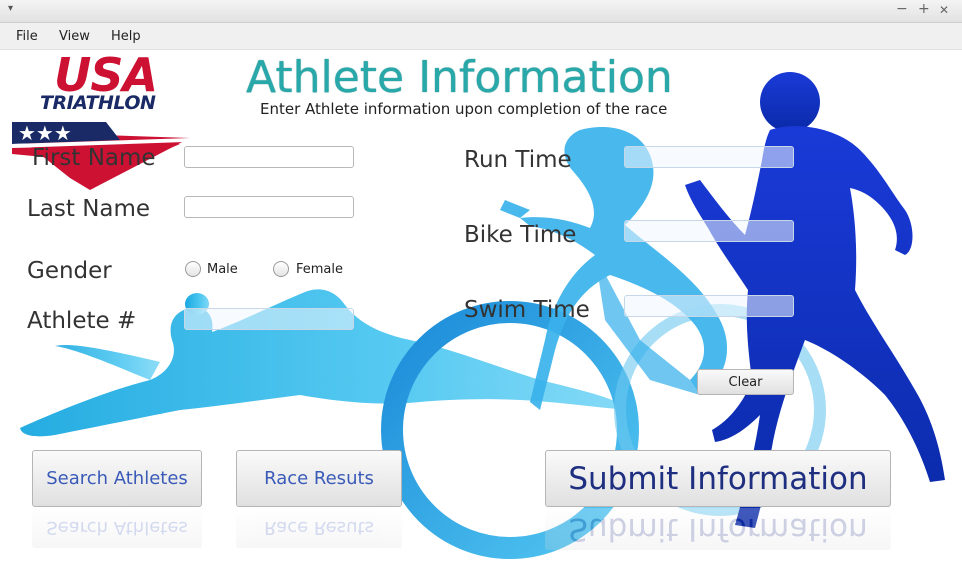 The image size is (962, 562). What do you see at coordinates (944, 10) in the screenshot?
I see `close-icon: ✕` at bounding box center [944, 10].